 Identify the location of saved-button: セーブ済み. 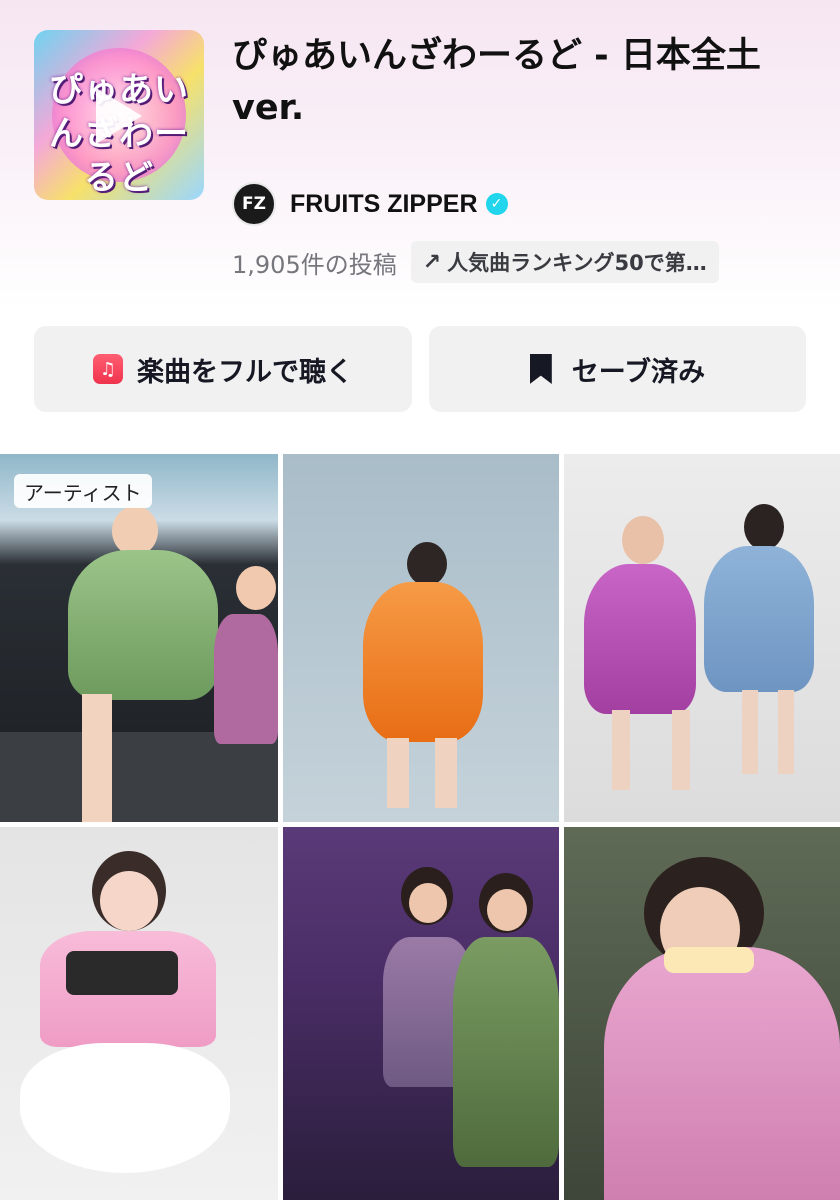
(617, 369).